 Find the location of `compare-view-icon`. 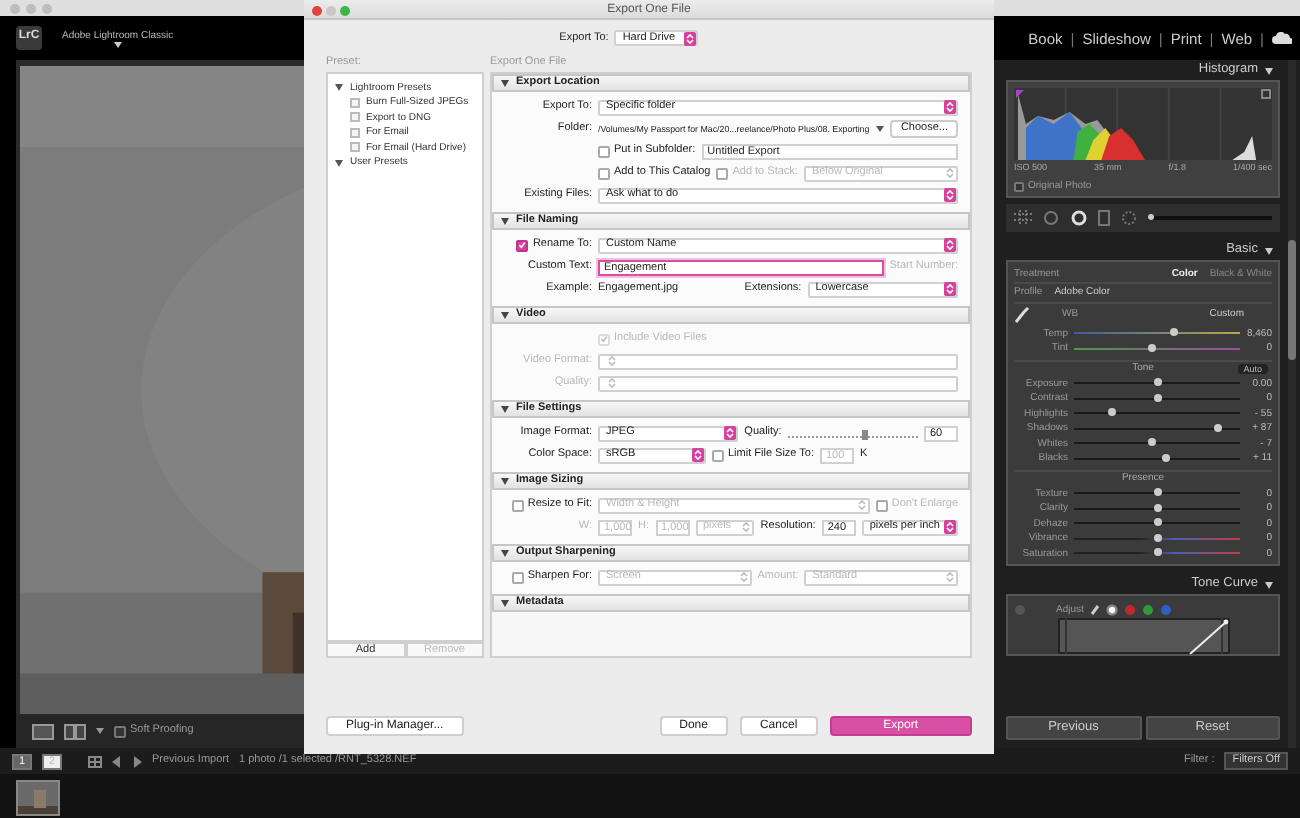

compare-view-icon is located at coordinates (75, 731).